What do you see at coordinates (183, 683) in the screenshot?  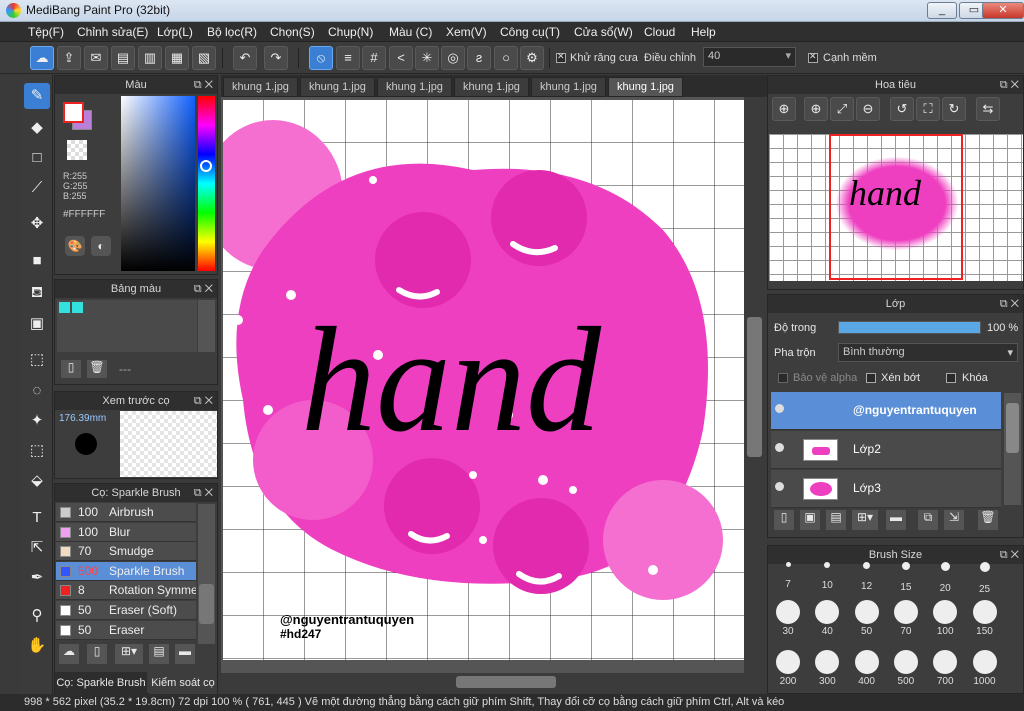 I see `tab-brush-control: Kiểm soát cọ` at bounding box center [183, 683].